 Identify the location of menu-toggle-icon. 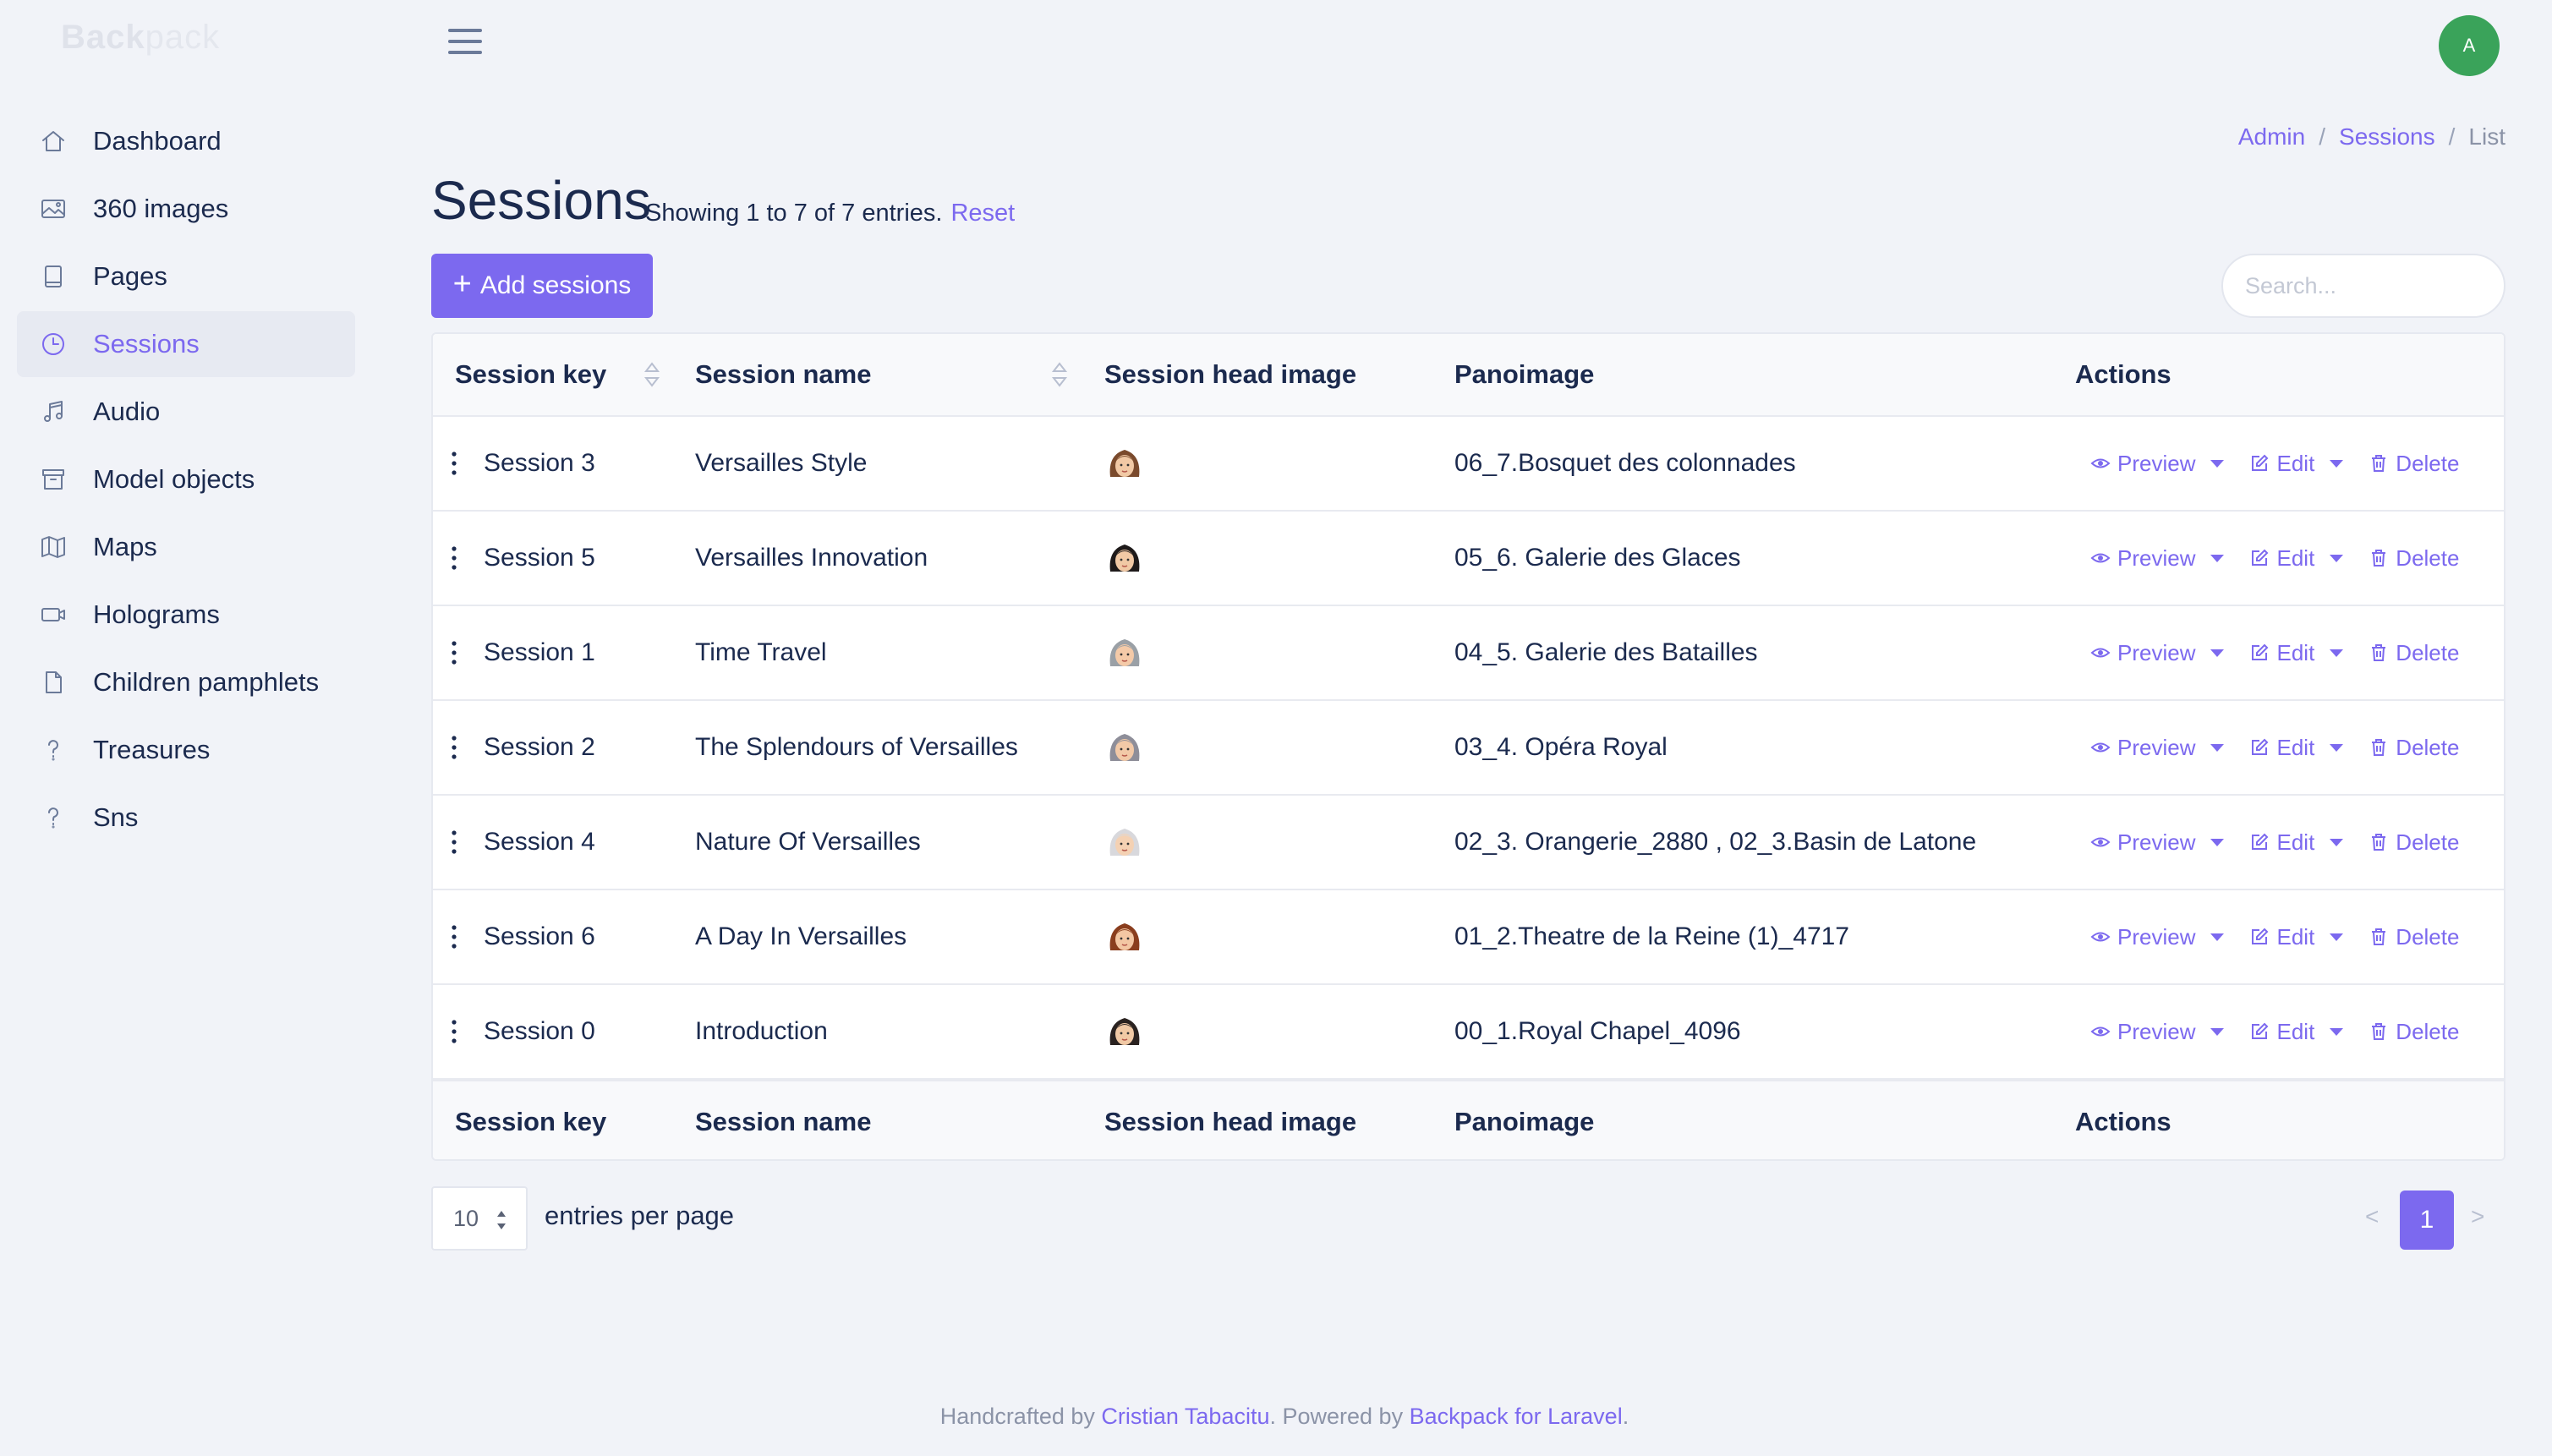
(465, 44).